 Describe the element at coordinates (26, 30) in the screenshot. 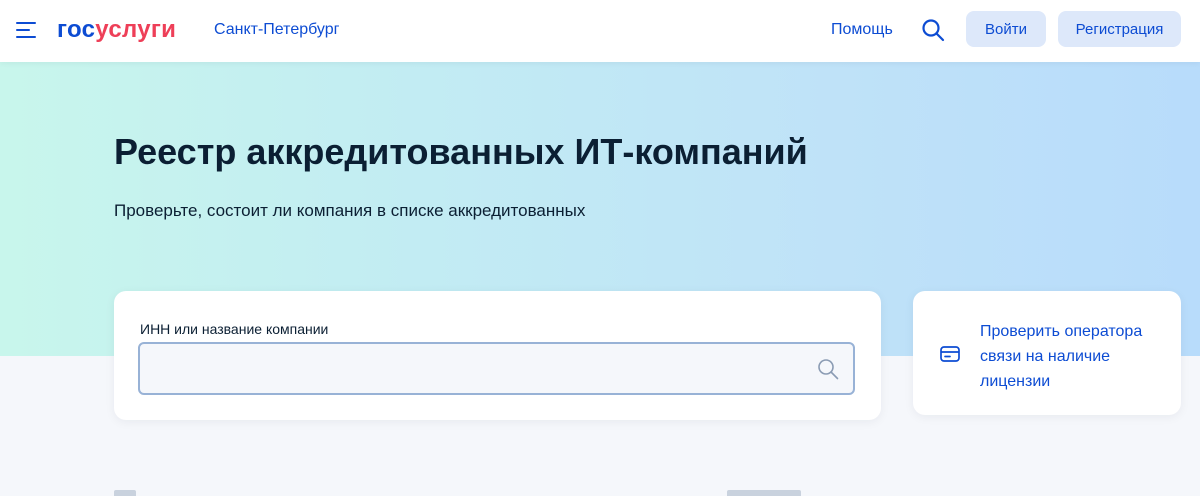

I see `menu-burger-icon` at that location.